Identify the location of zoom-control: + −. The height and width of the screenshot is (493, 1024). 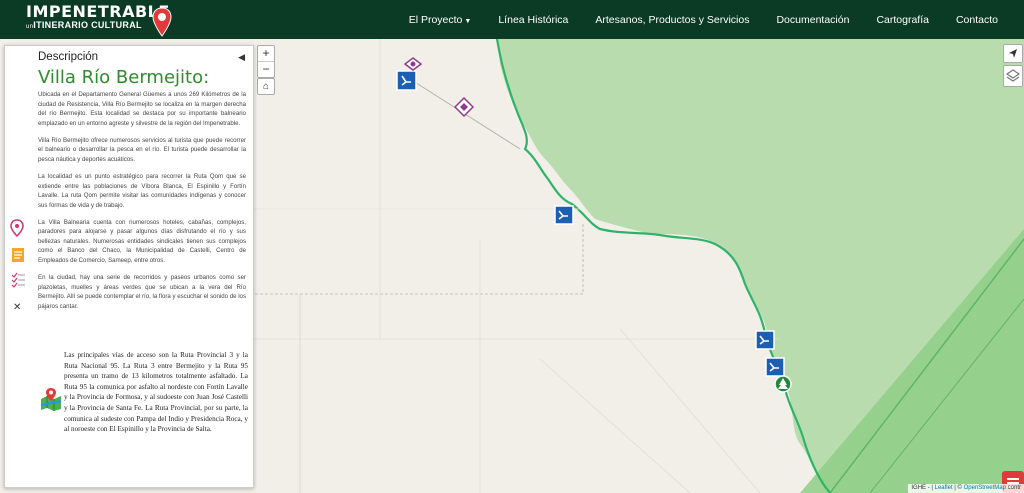
(266, 61).